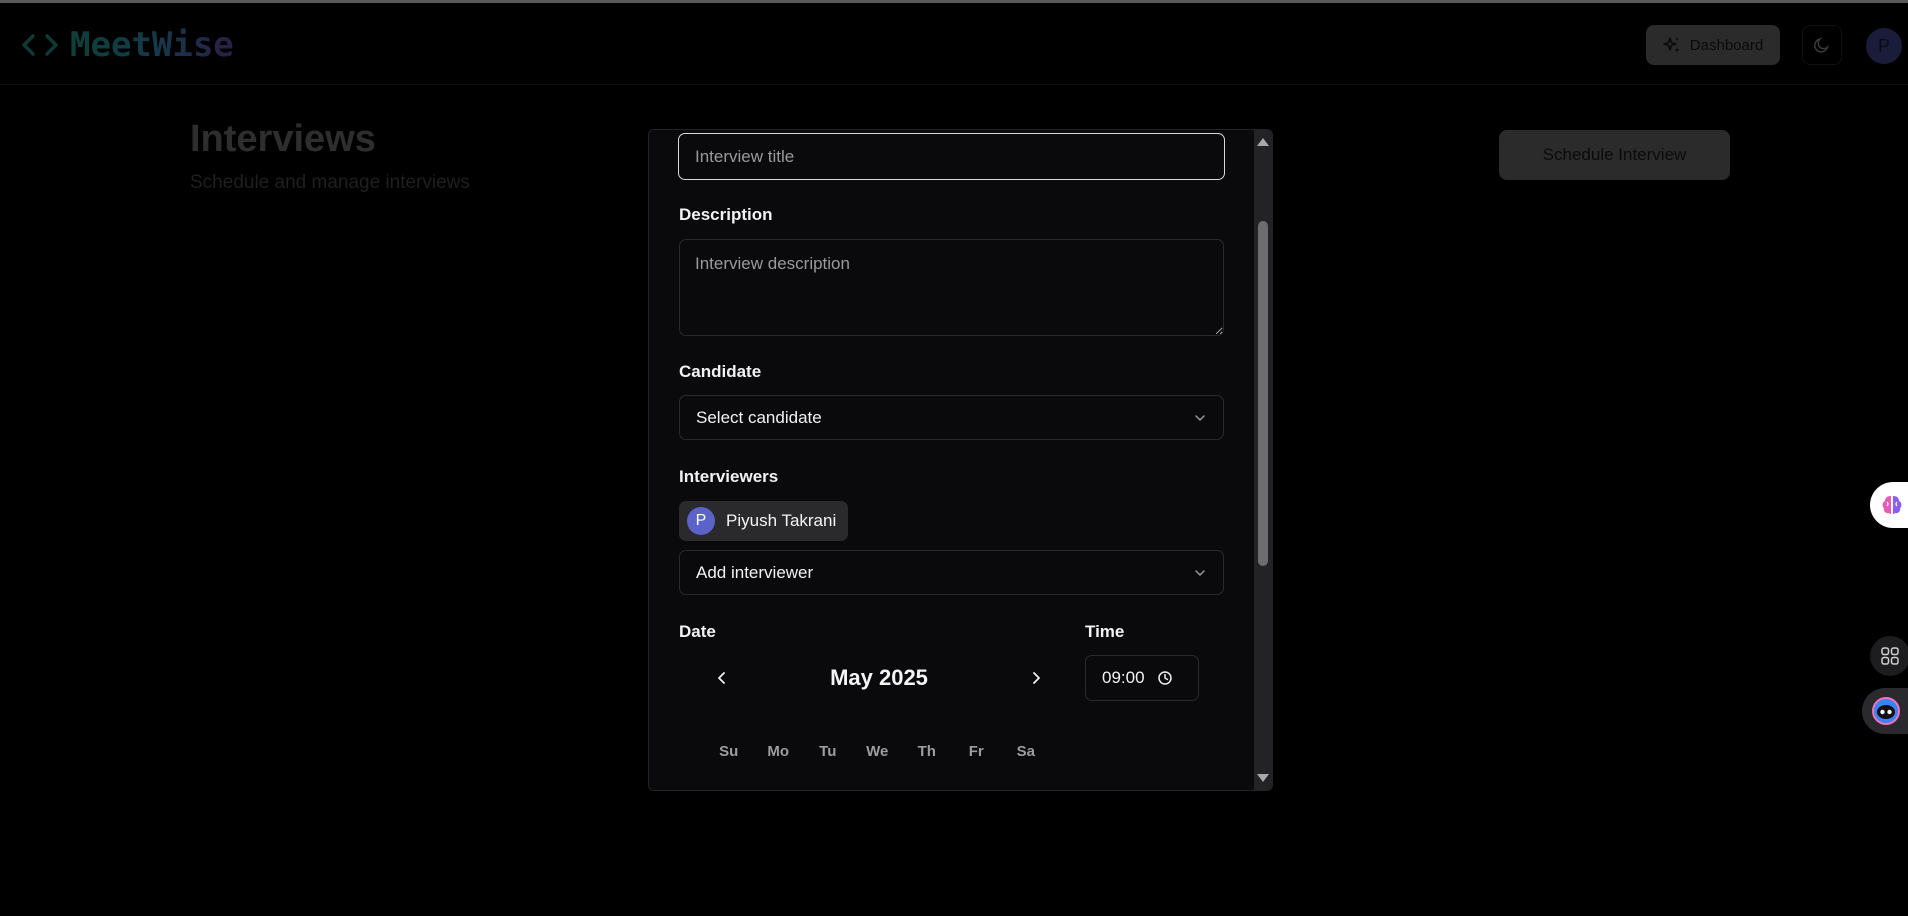 The width and height of the screenshot is (1908, 916). What do you see at coordinates (1025, 751) in the screenshot?
I see `weekday-label: Sa` at bounding box center [1025, 751].